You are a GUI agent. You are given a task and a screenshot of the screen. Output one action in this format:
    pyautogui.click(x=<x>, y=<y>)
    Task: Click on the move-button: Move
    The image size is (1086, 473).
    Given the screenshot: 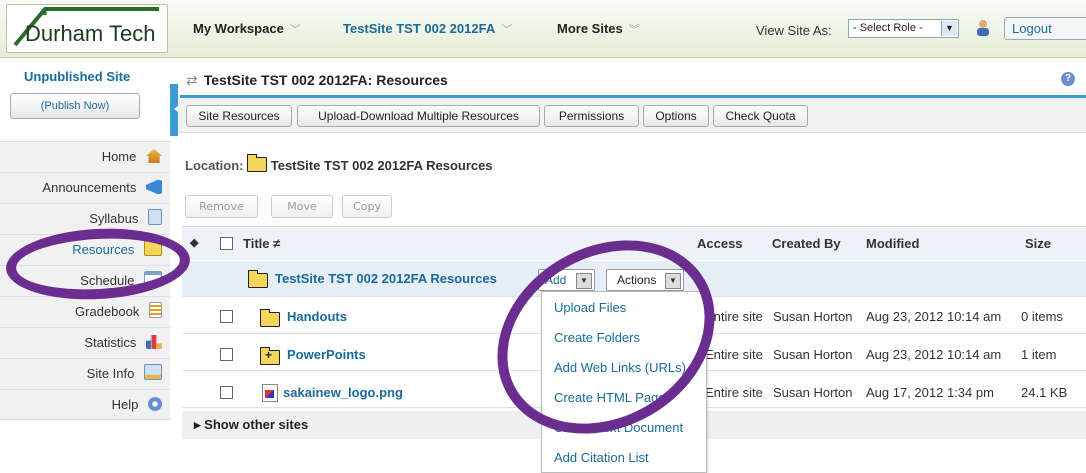 What is the action you would take?
    pyautogui.click(x=302, y=206)
    